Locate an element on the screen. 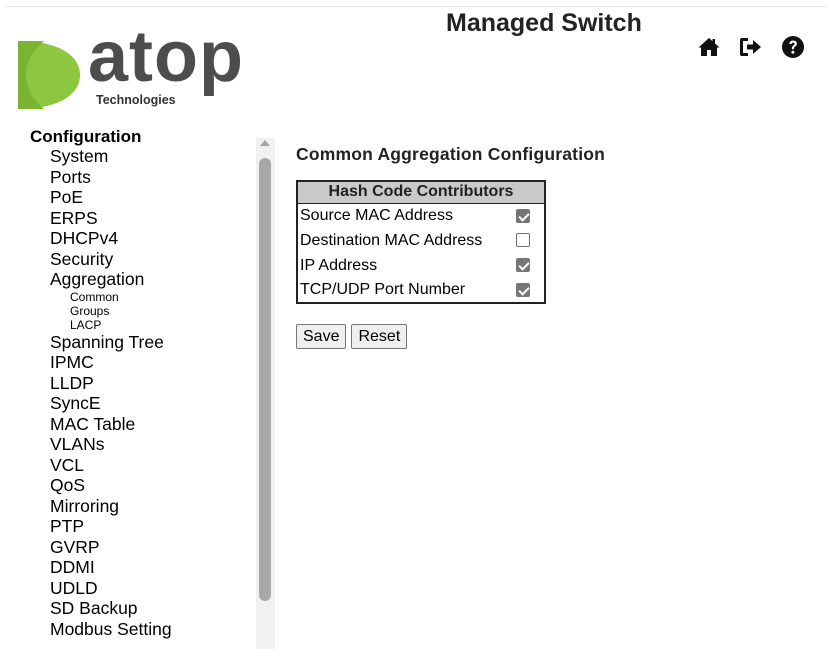  sidebar-item-aggregation: Aggregation is located at coordinates (145, 279).